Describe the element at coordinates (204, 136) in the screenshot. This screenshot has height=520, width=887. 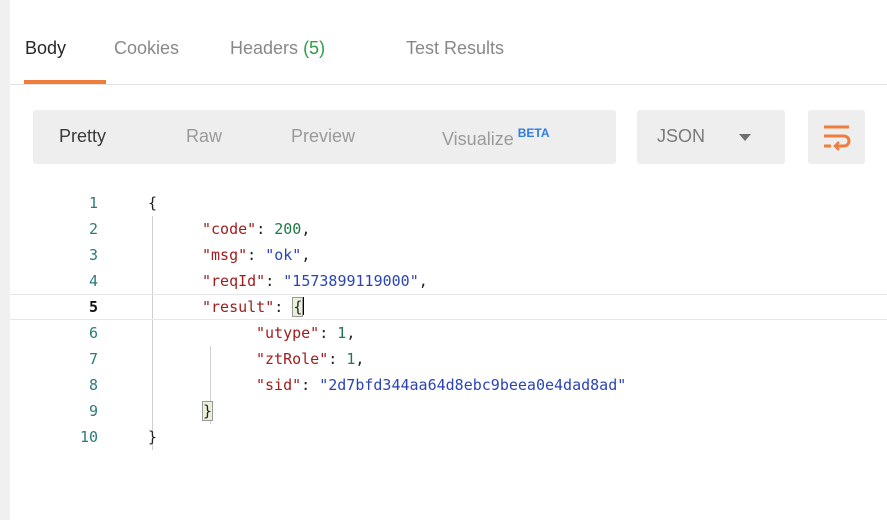
I see `mode-raw: Raw` at that location.